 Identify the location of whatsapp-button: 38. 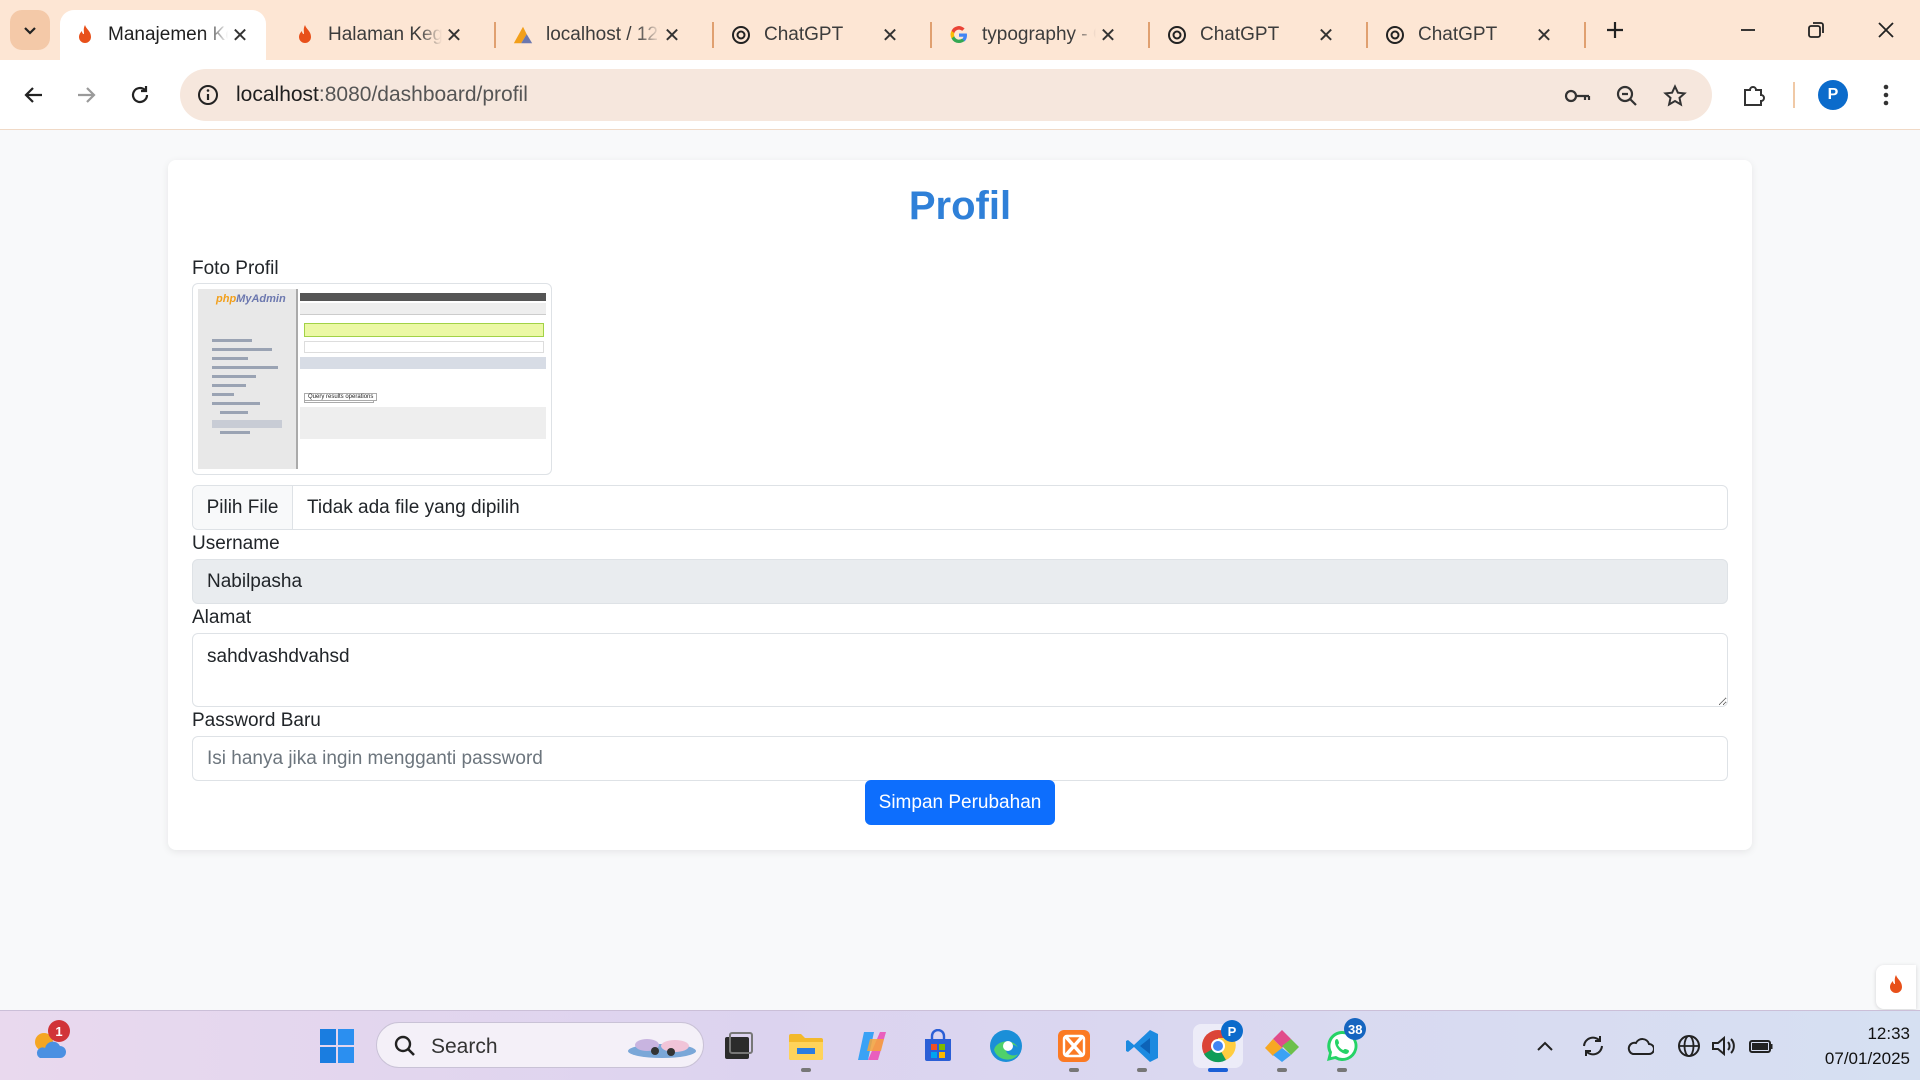
(1343, 1045).